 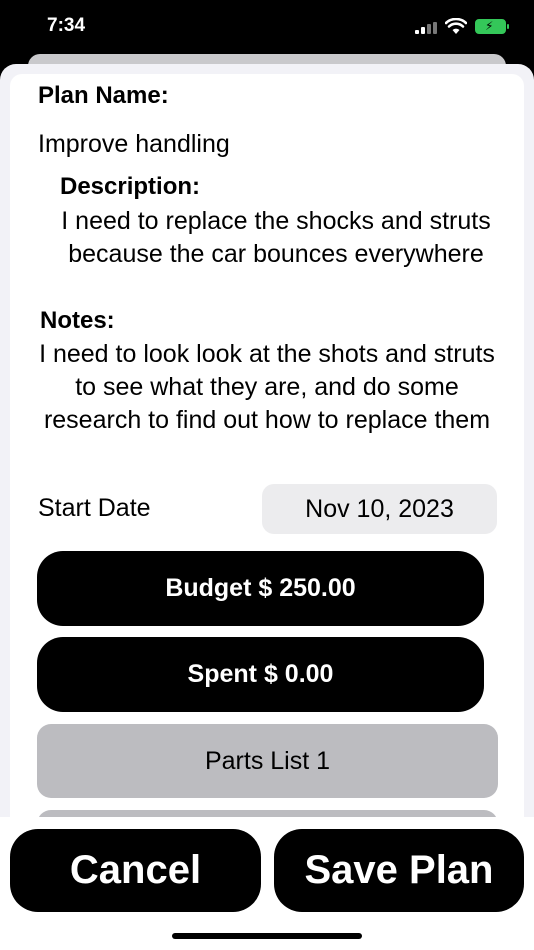 What do you see at coordinates (66, 25) in the screenshot?
I see `status-time: 7:34` at bounding box center [66, 25].